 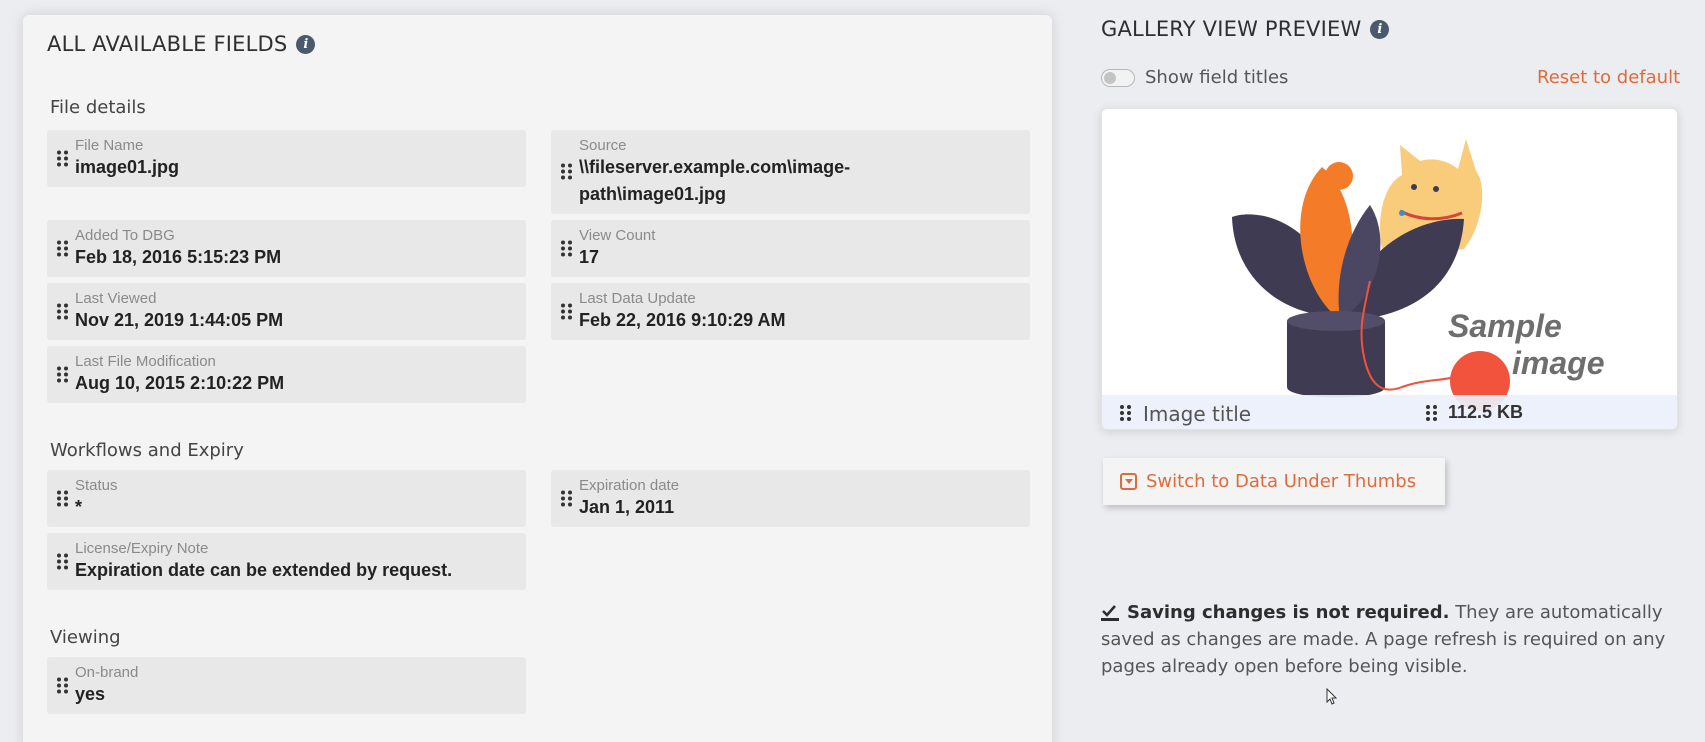 I want to click on image-title-field: Image title, so click(x=1197, y=414).